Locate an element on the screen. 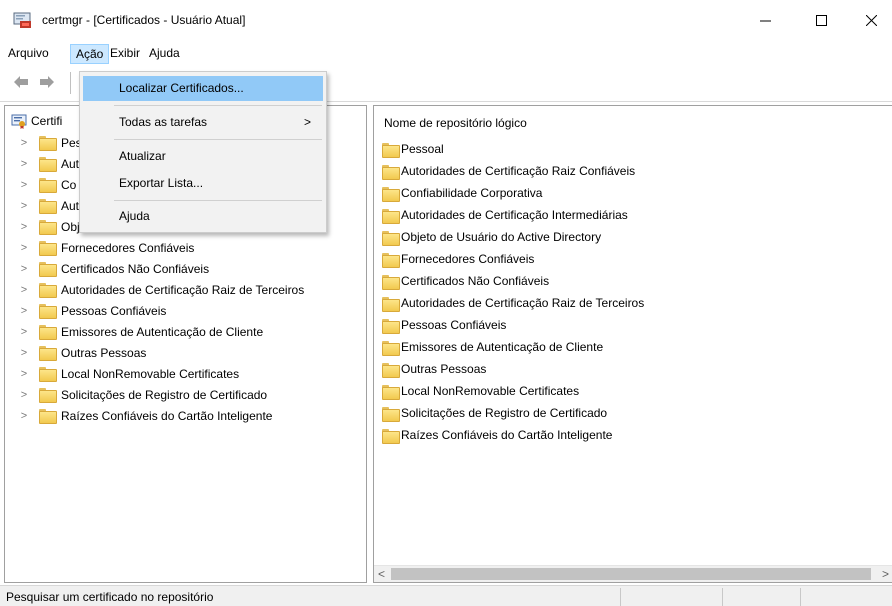  list-item-label: Pessoas Confiáveis is located at coordinates (454, 325).